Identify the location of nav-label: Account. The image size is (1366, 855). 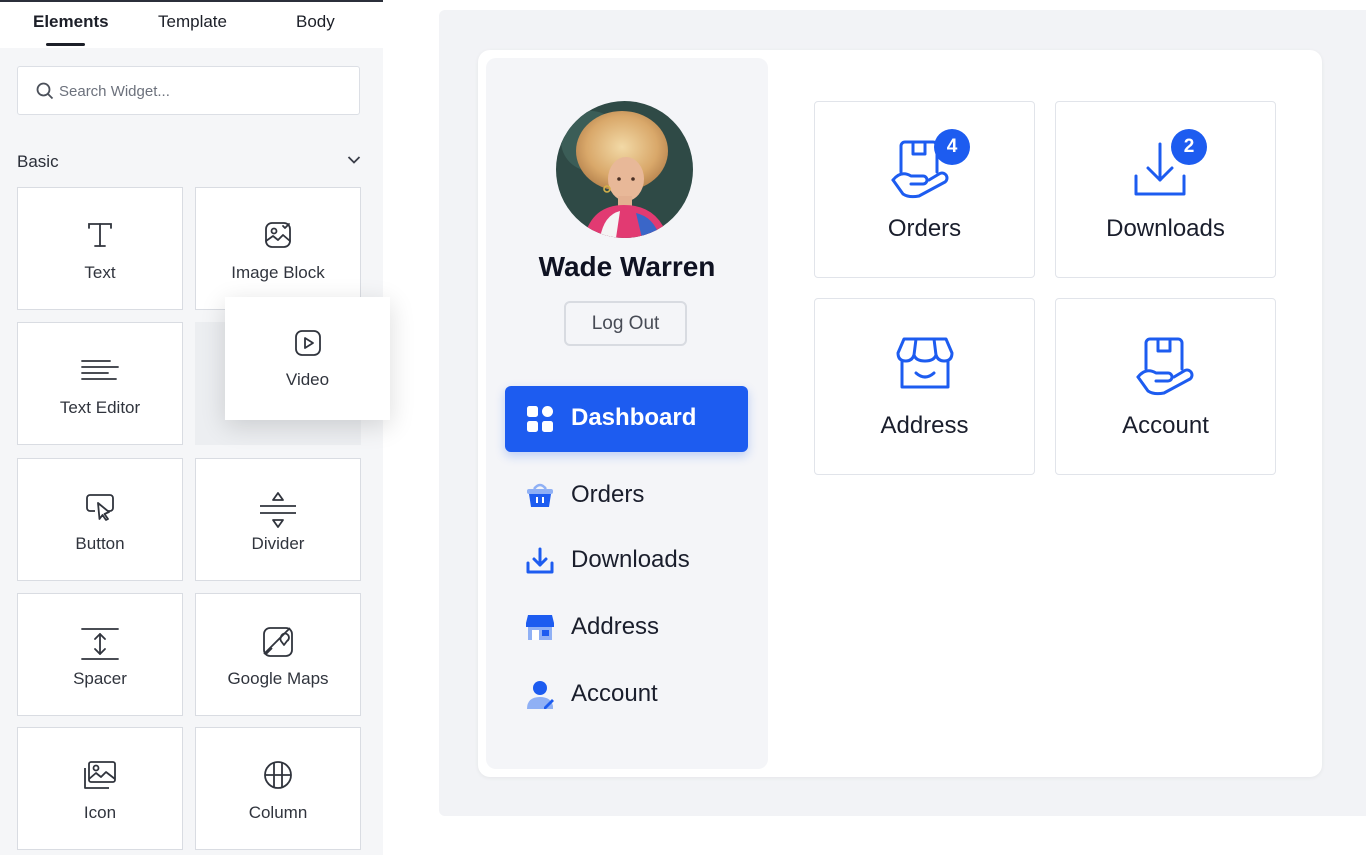
(614, 693).